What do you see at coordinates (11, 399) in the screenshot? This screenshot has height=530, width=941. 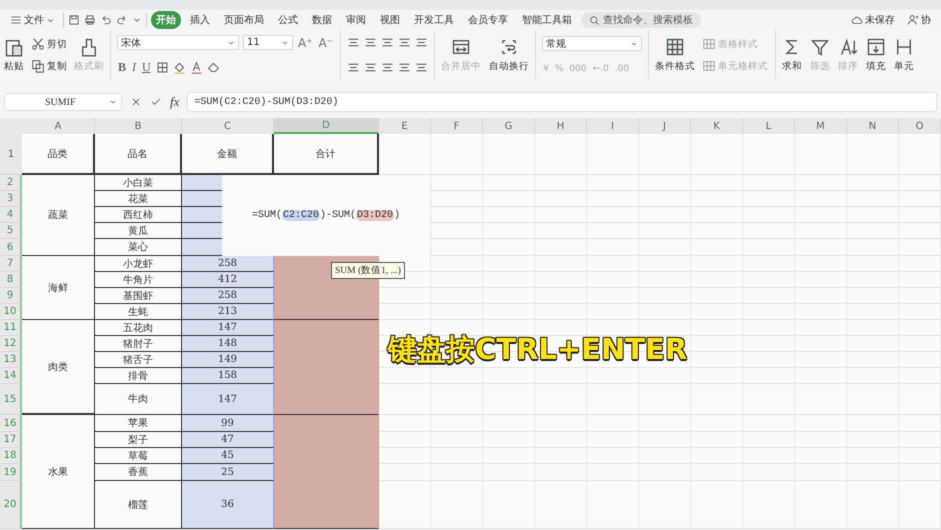 I see `row-header: 15` at bounding box center [11, 399].